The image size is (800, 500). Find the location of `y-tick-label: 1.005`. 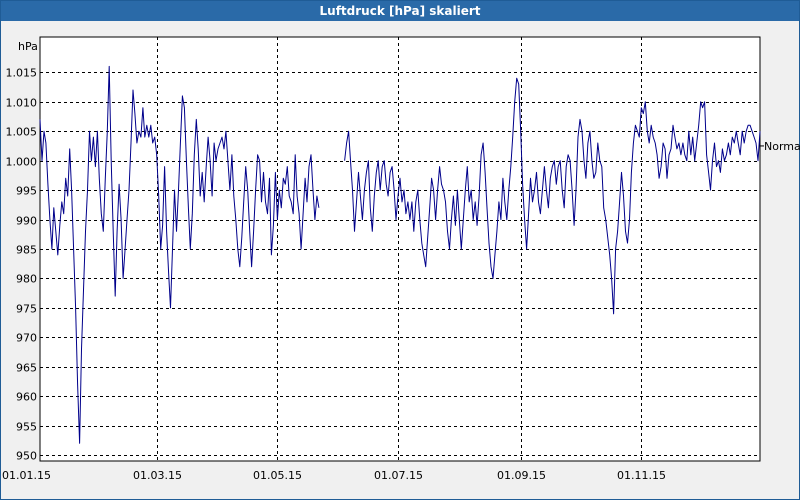

y-tick-label: 1.005 is located at coordinates (22, 132).